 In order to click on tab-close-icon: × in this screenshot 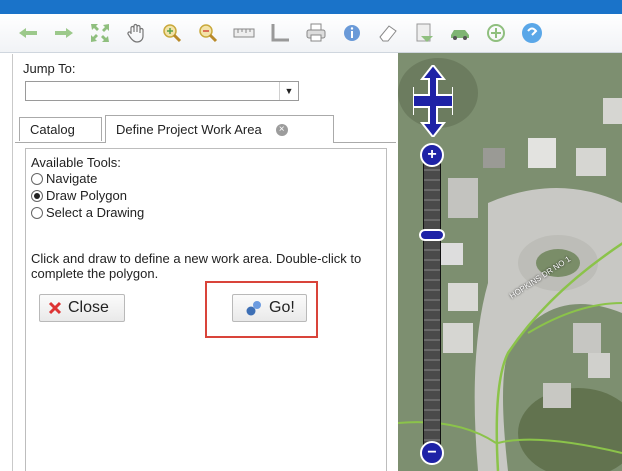, I will do `click(281, 129)`.